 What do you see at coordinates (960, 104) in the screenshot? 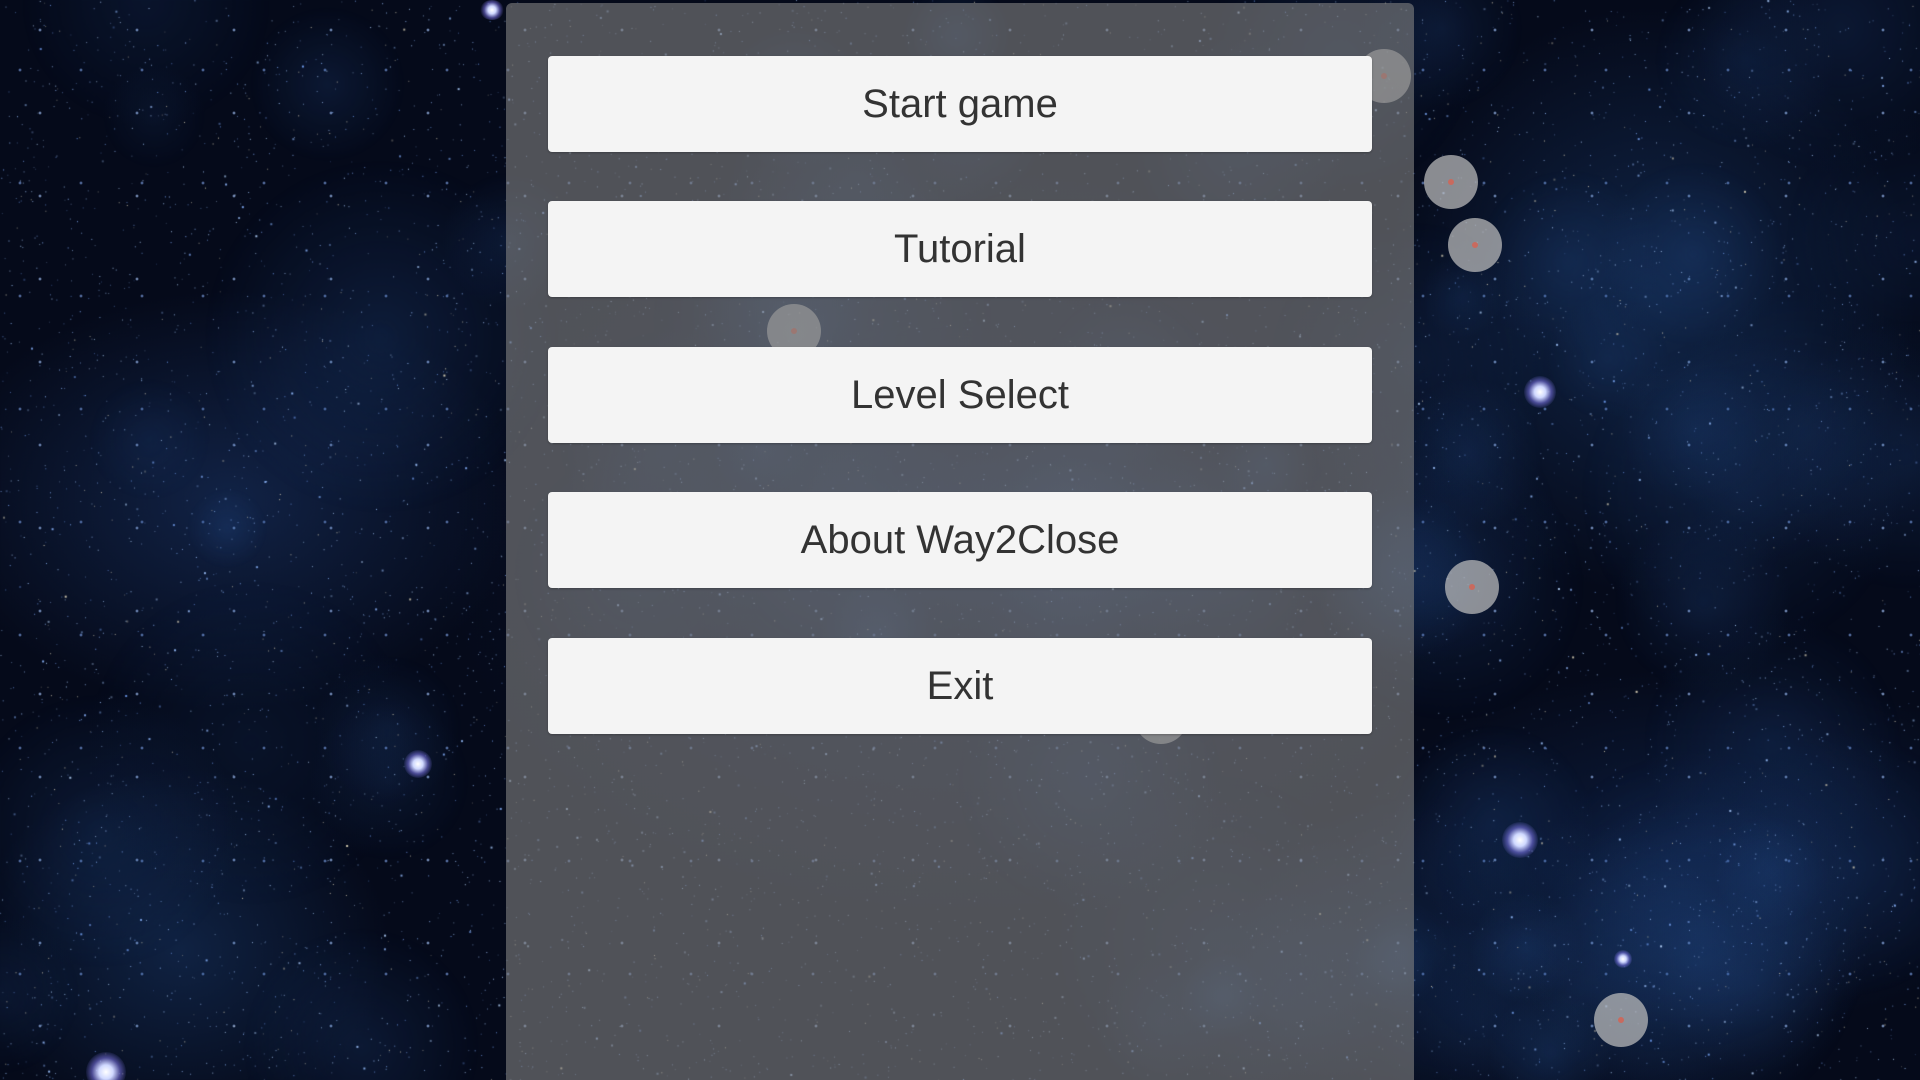
I see `start-game-button: Start game` at bounding box center [960, 104].